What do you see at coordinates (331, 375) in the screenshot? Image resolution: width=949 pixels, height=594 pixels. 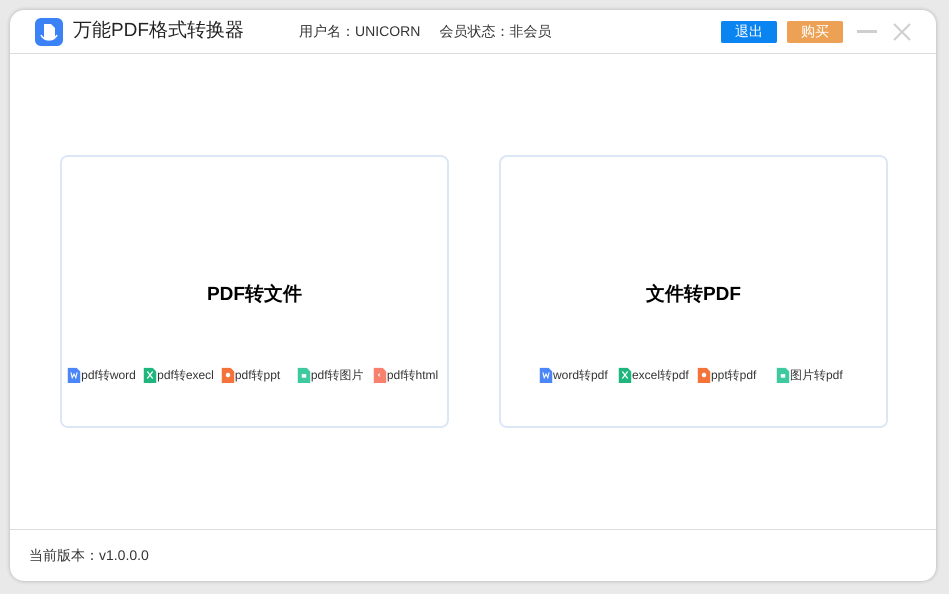 I see `conversion-link: pdf转图片` at bounding box center [331, 375].